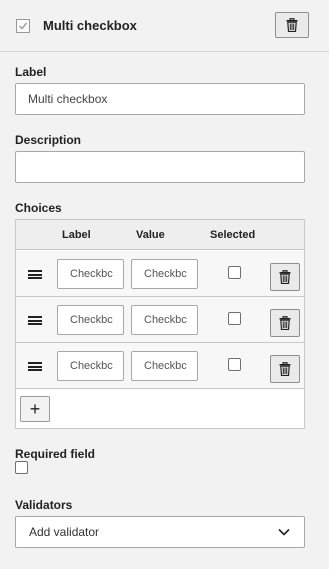 This screenshot has height=569, width=329. I want to click on description-field-label: Description, so click(48, 140).